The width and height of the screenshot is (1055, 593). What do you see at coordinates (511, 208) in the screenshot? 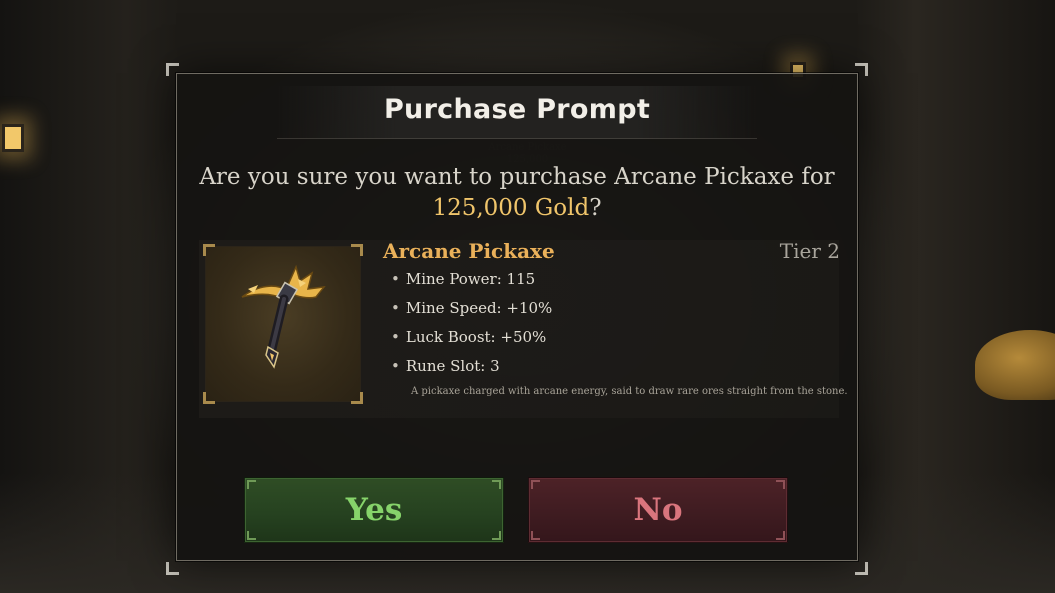
I see `price-text: 125,000 Gold` at bounding box center [511, 208].